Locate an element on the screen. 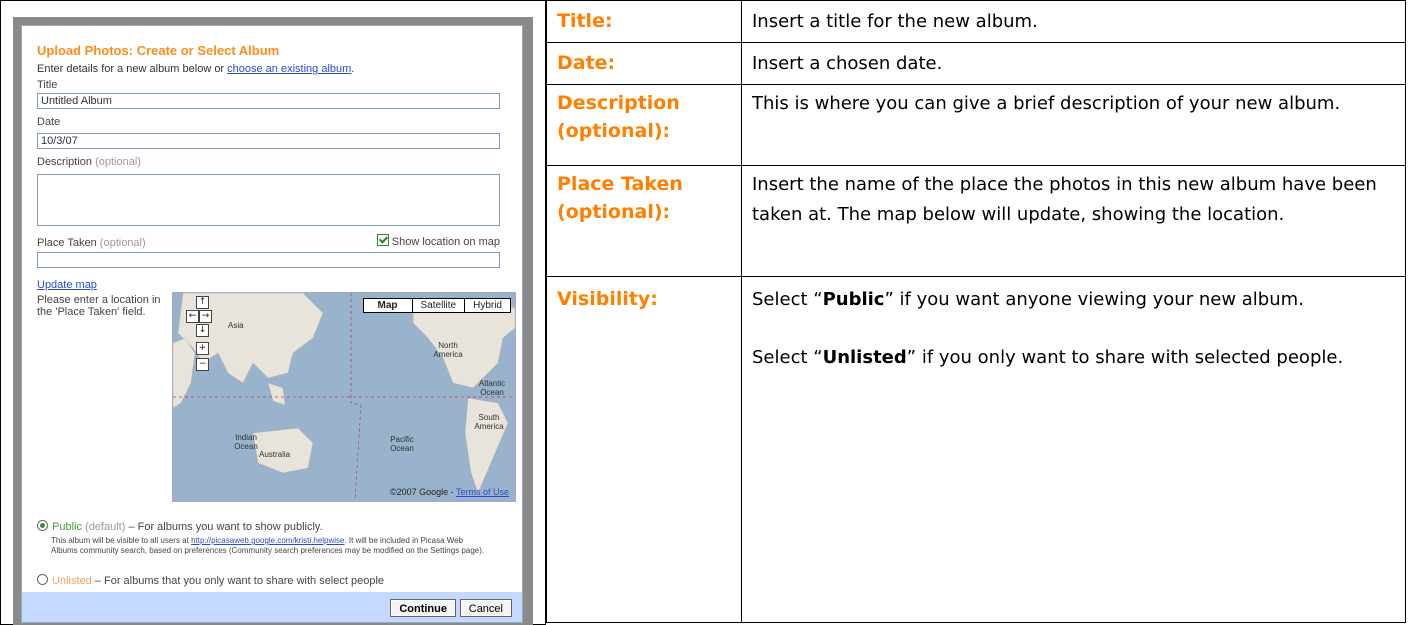 This screenshot has height=625, width=1408. zoom-out-icon: − is located at coordinates (202, 364).